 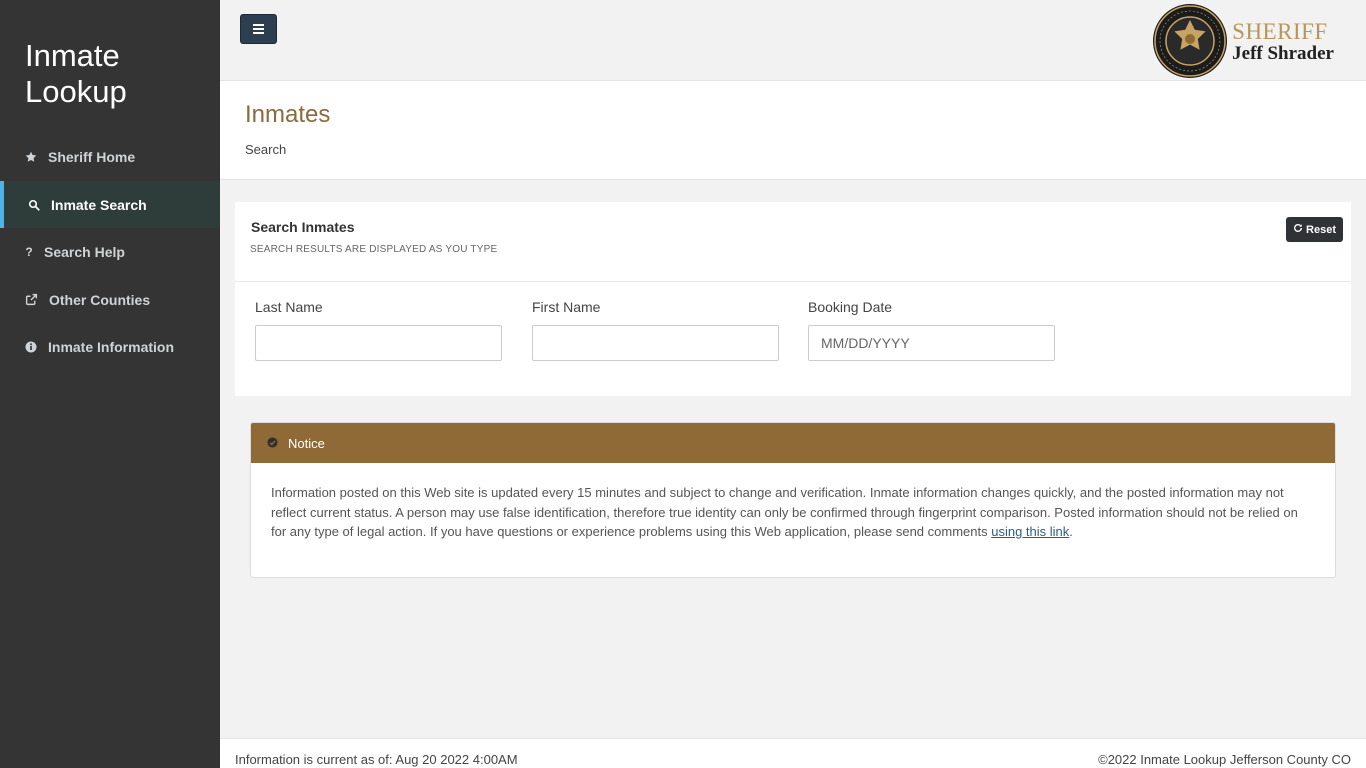 What do you see at coordinates (793, 281) in the screenshot?
I see `card-divider` at bounding box center [793, 281].